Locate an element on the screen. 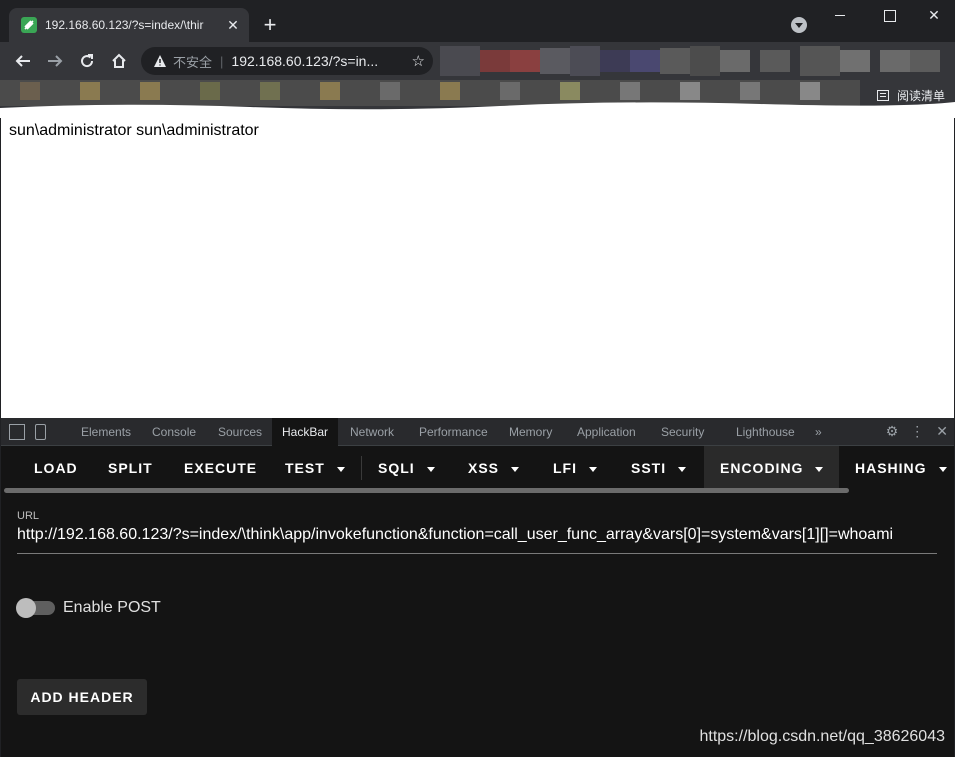 Image resolution: width=955 pixels, height=757 pixels. more-tabs-icon: » is located at coordinates (818, 432).